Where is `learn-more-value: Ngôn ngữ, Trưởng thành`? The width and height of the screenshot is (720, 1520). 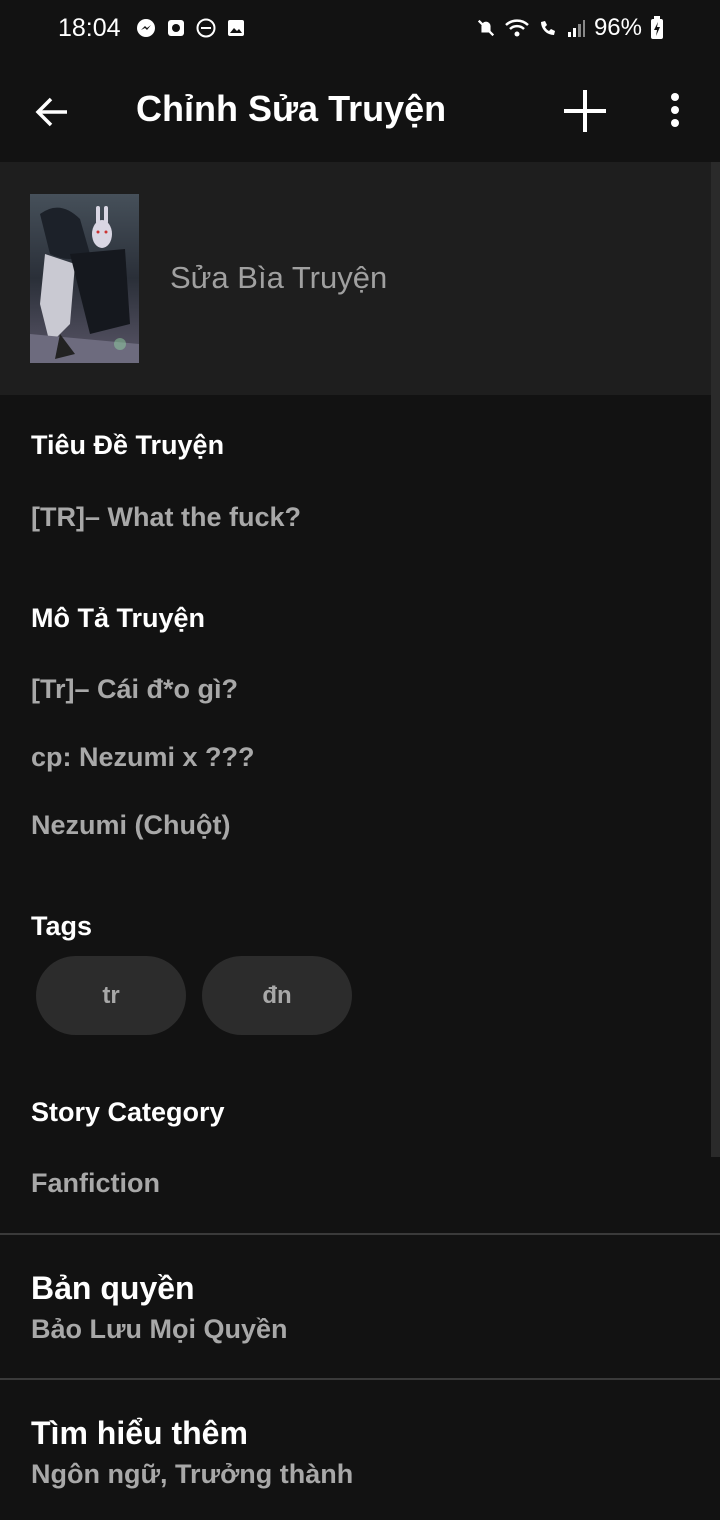 learn-more-value: Ngôn ngữ, Trưởng thành is located at coordinates (192, 1474).